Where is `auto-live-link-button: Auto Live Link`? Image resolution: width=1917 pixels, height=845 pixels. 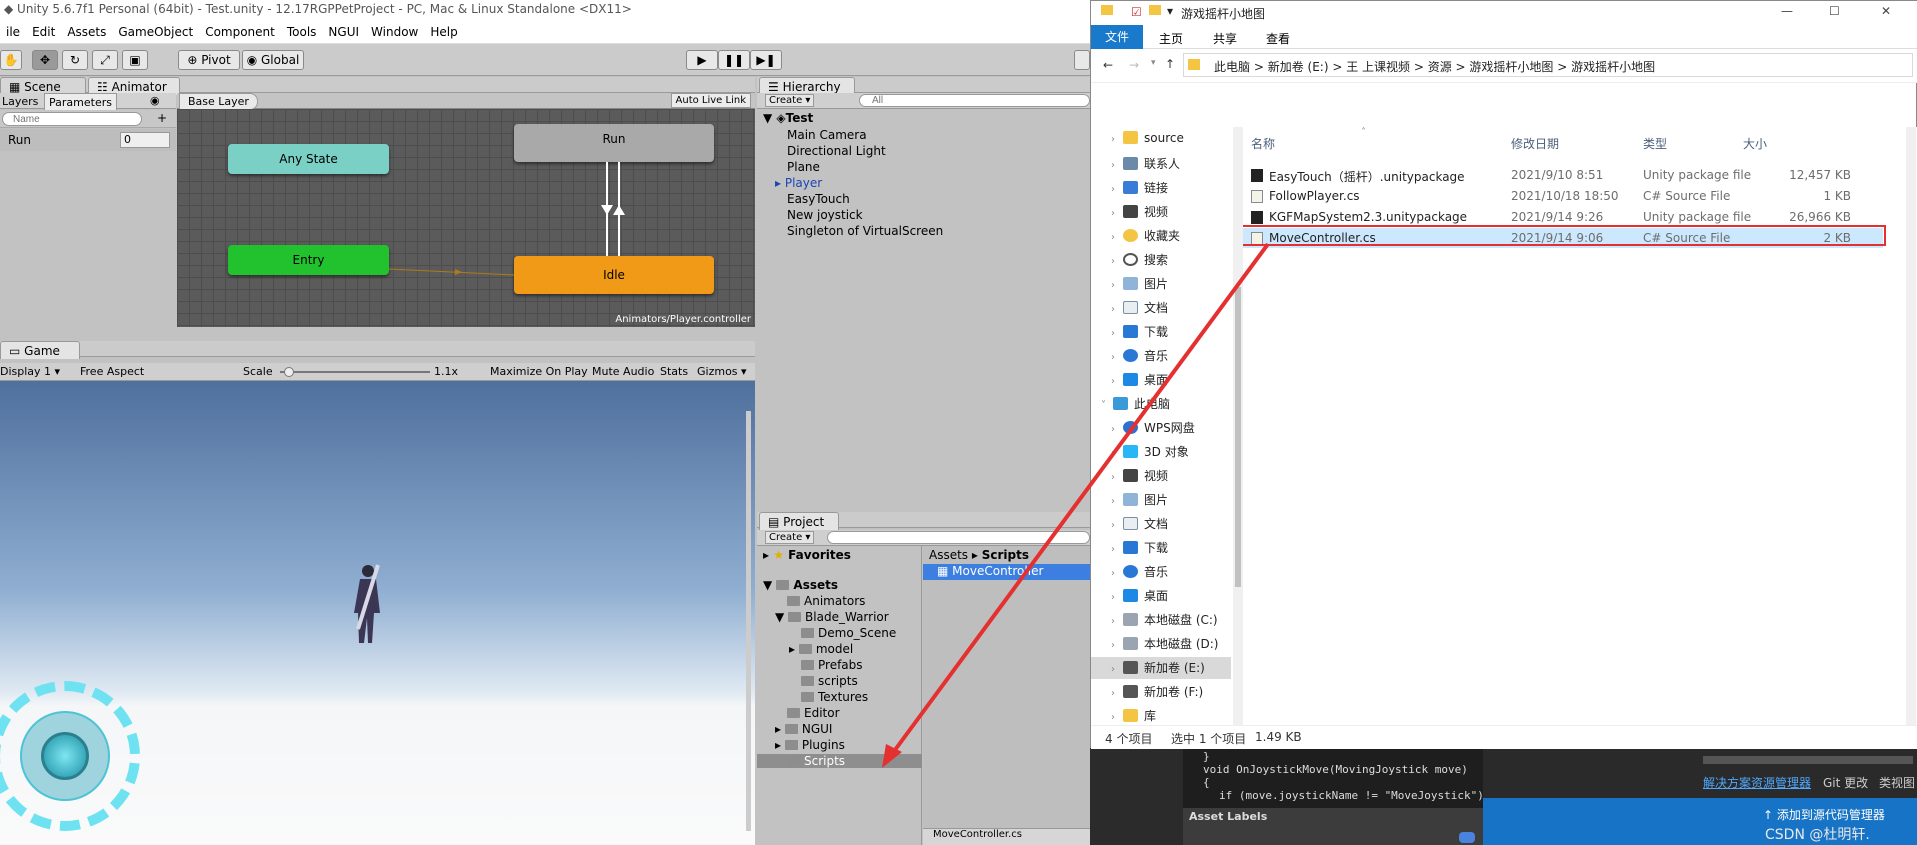 auto-live-link-button: Auto Live Link is located at coordinates (710, 100).